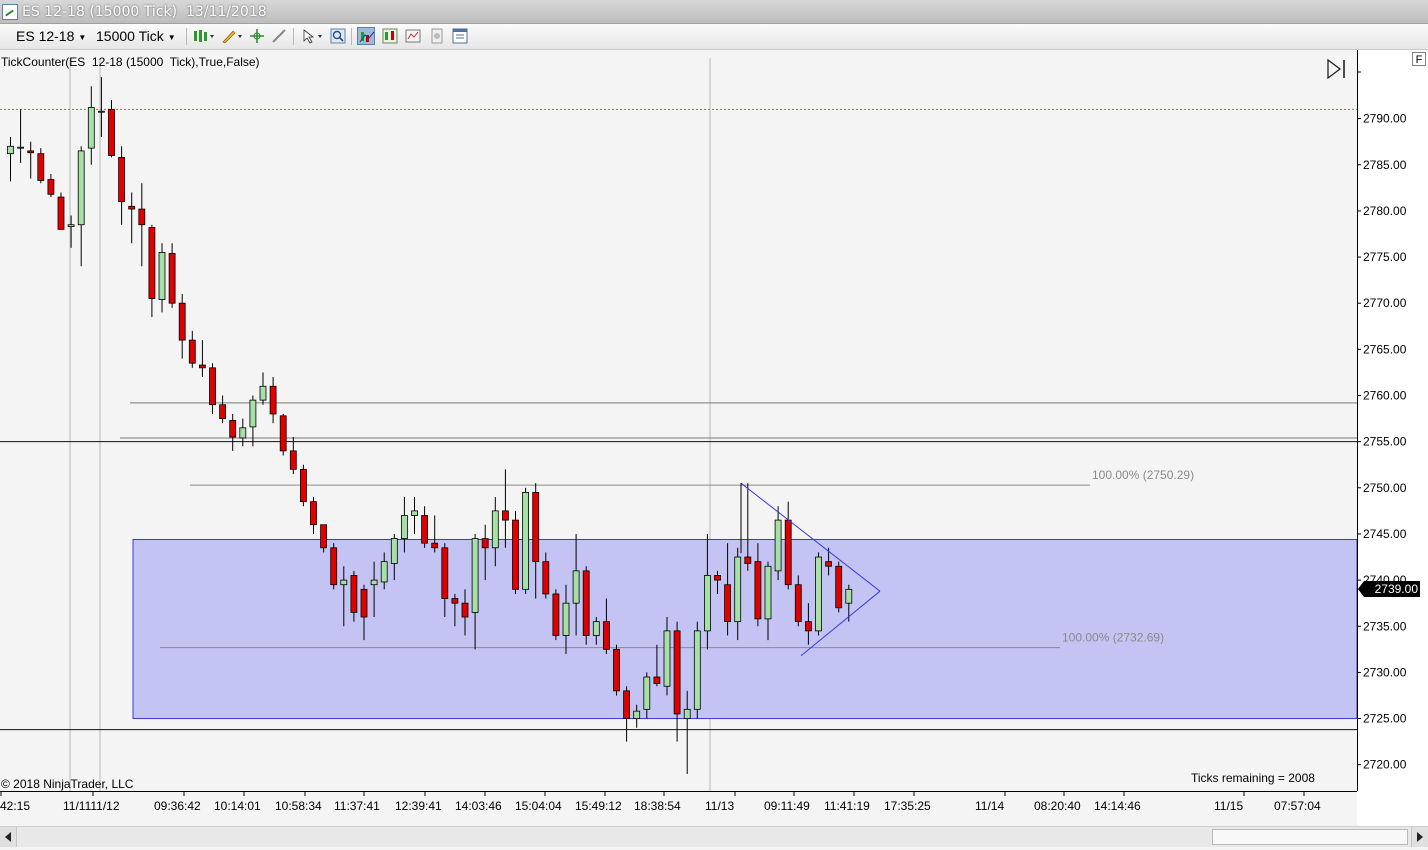 The image size is (1428, 850). What do you see at coordinates (1117, 806) in the screenshot?
I see `time-tick-label: 14:14:46` at bounding box center [1117, 806].